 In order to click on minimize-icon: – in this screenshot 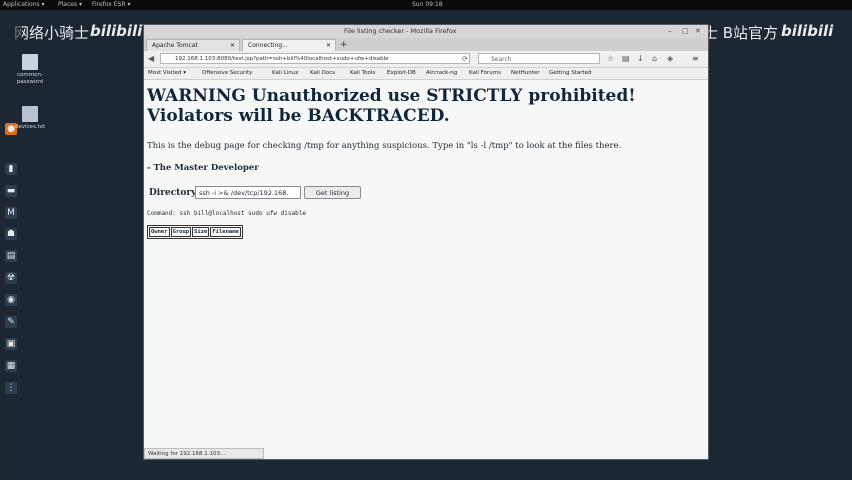, I will do `click(670, 31)`.